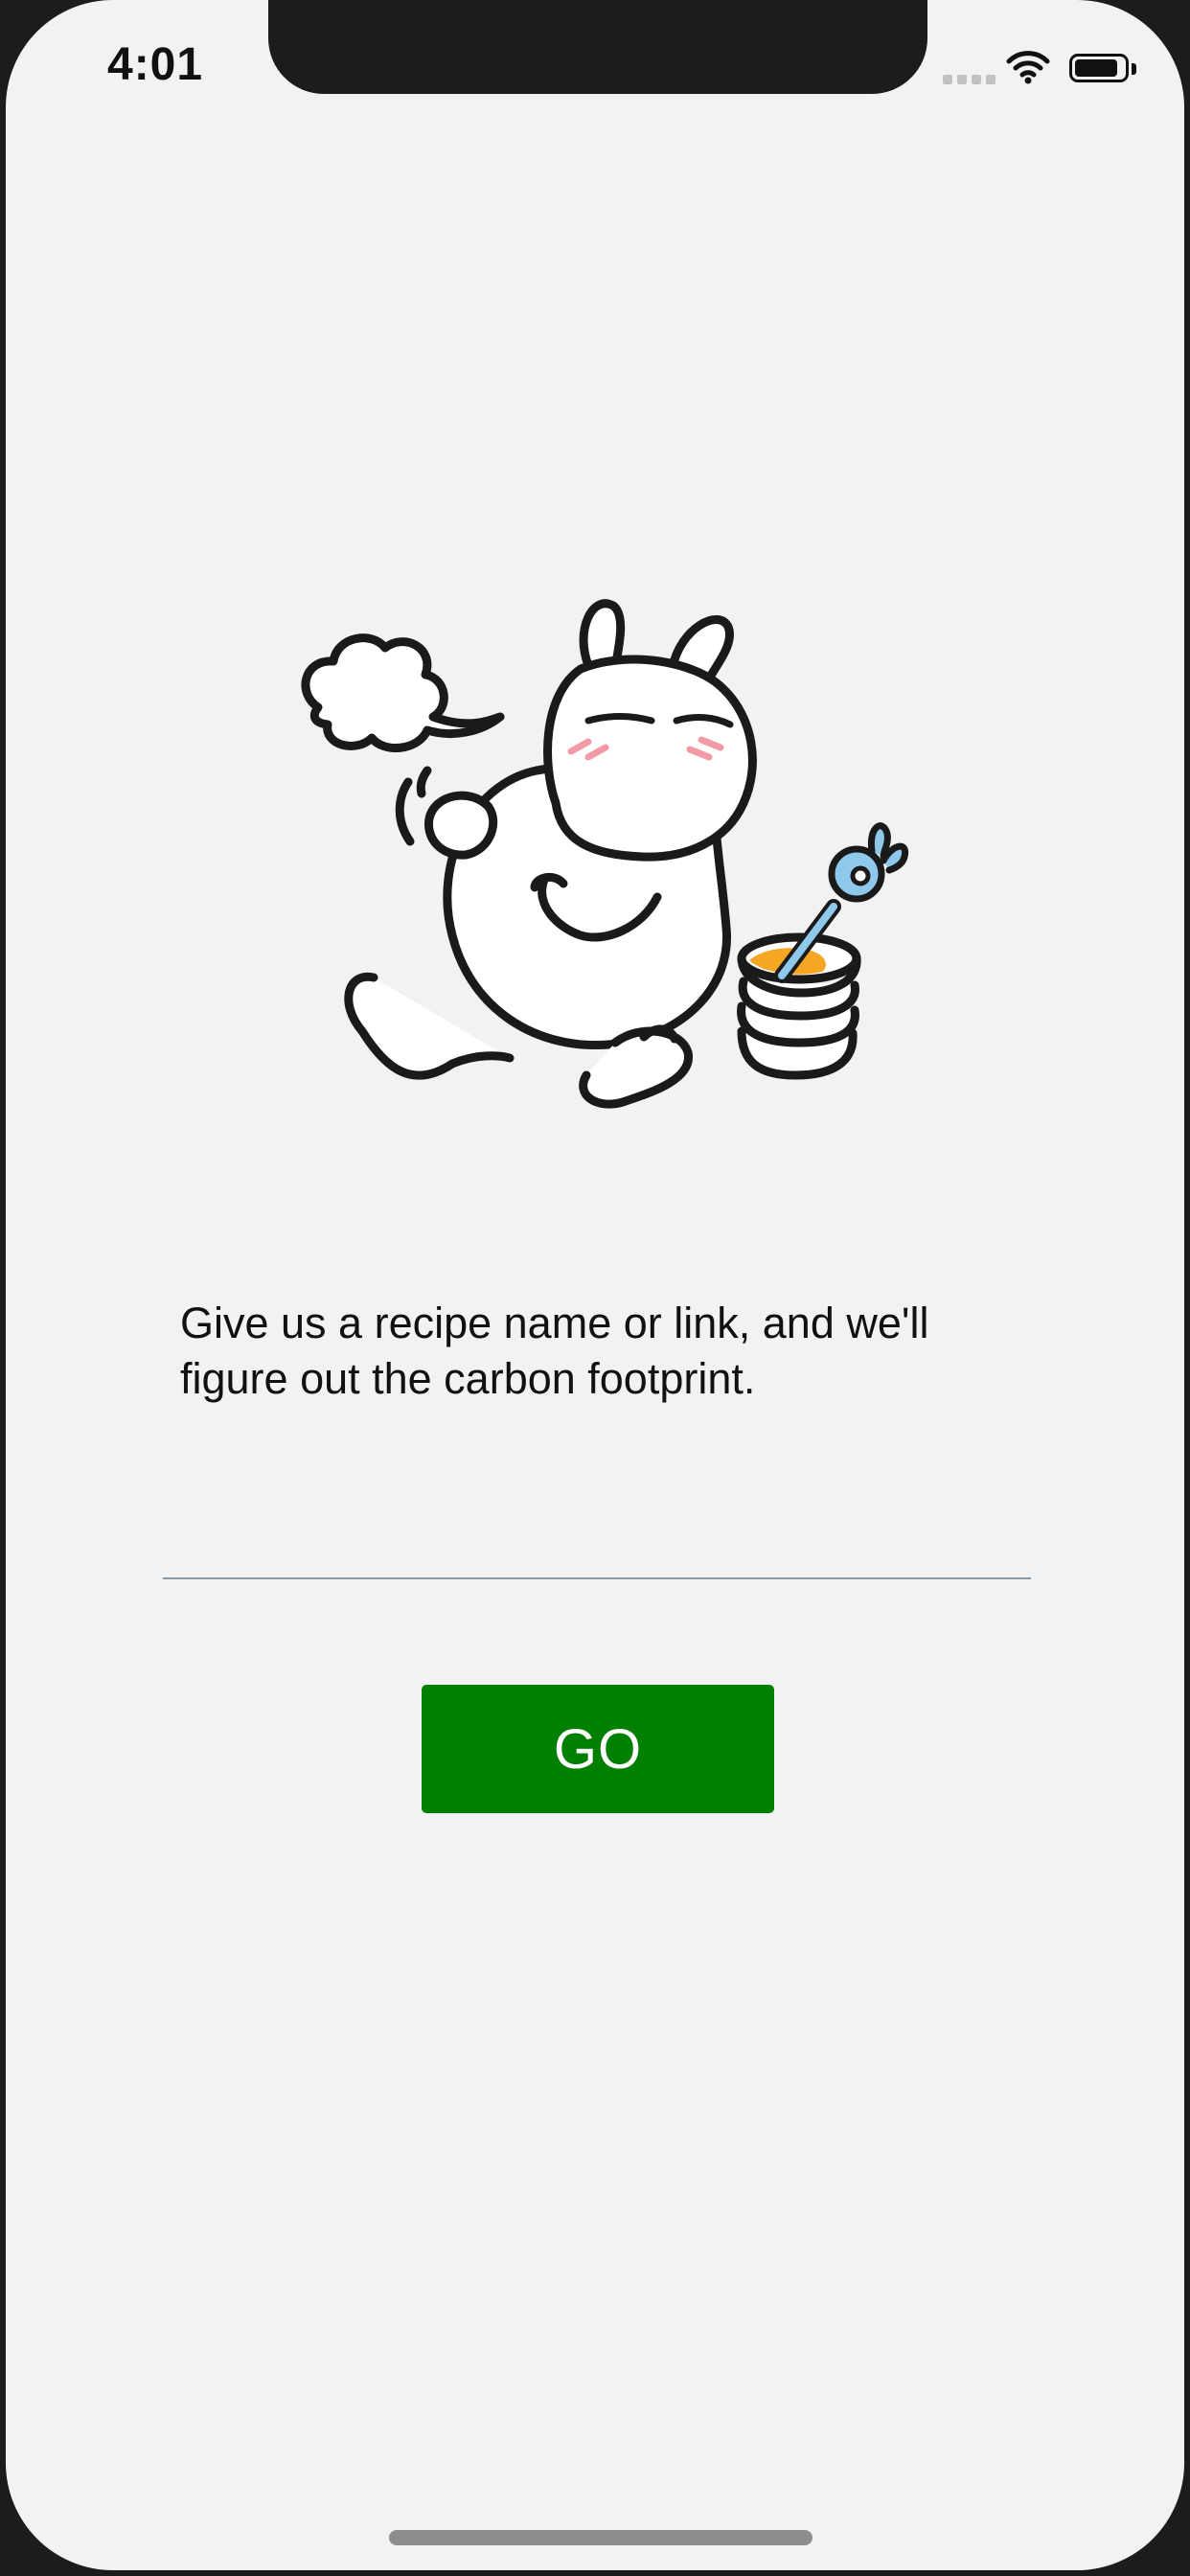  I want to click on battery-cap, so click(1134, 69).